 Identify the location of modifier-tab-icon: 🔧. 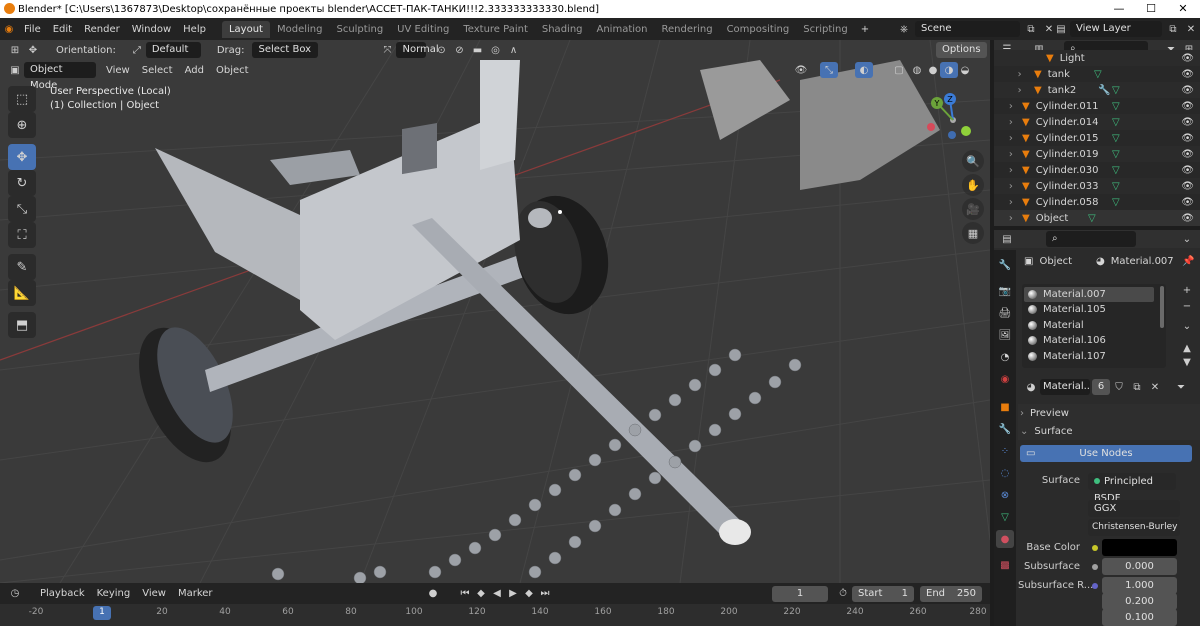
(1005, 429).